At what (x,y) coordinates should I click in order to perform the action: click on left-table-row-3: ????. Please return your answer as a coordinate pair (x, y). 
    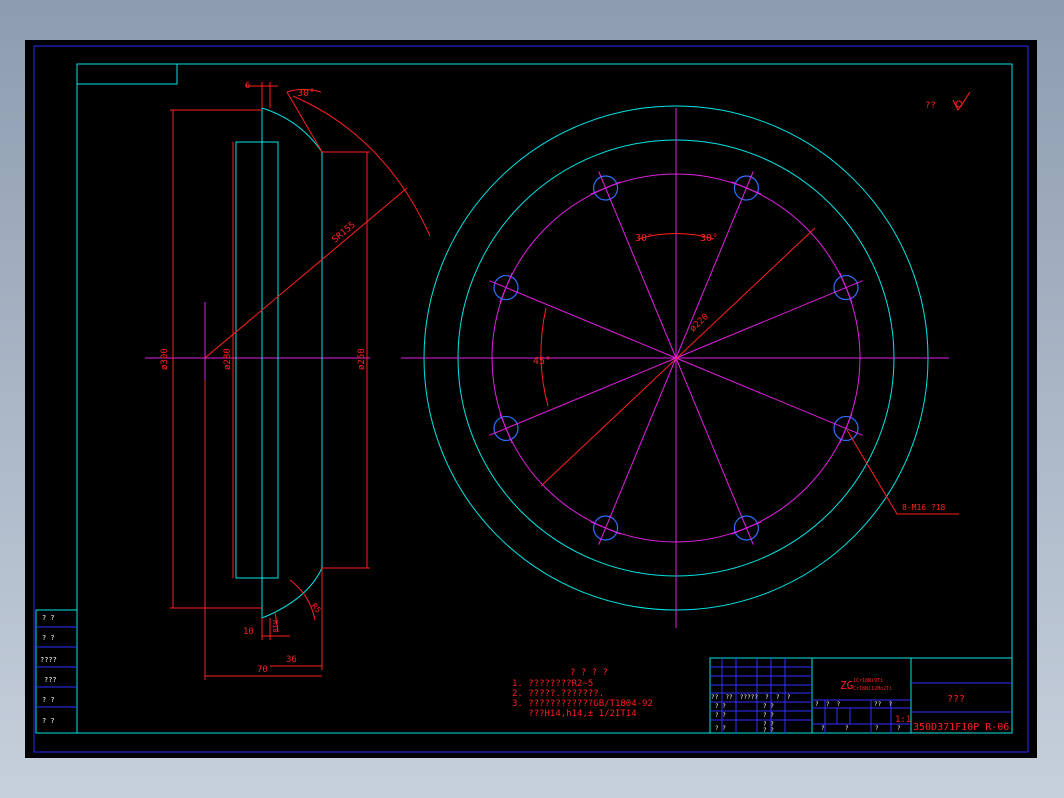
    Looking at the image, I should click on (48, 660).